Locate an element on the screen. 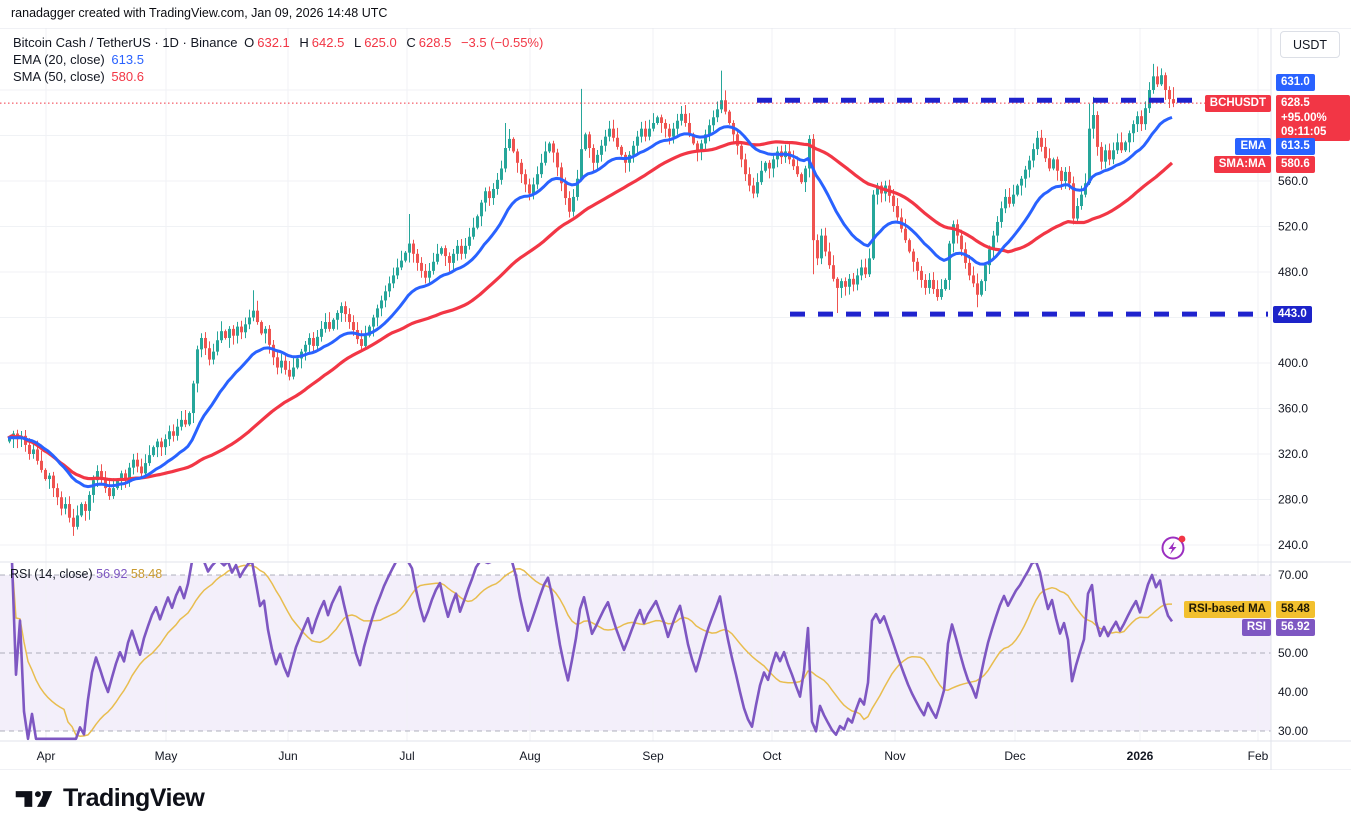 Image resolution: width=1351 pixels, height=830 pixels. svg-text: 400.0 is located at coordinates (1293, 363).